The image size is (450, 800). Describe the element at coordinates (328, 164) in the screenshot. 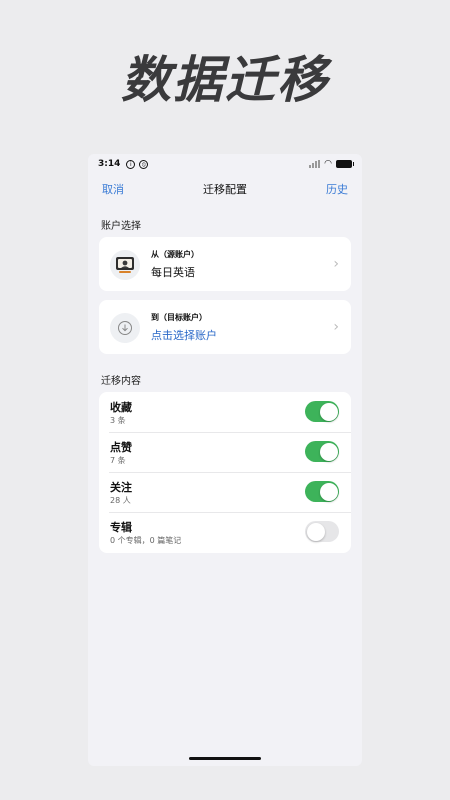

I see `wifi-icon: ◠` at that location.